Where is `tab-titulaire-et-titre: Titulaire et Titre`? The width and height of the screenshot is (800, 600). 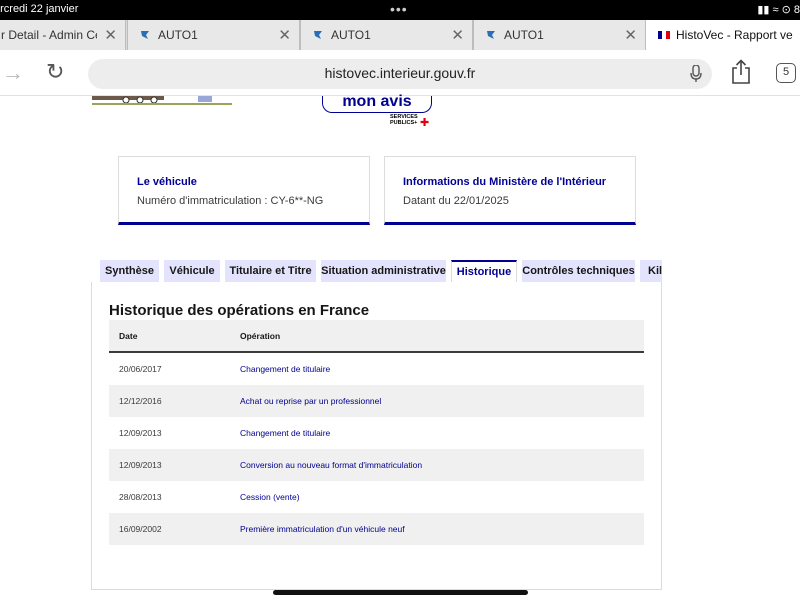 tab-titulaire-et-titre: Titulaire et Titre is located at coordinates (270, 271).